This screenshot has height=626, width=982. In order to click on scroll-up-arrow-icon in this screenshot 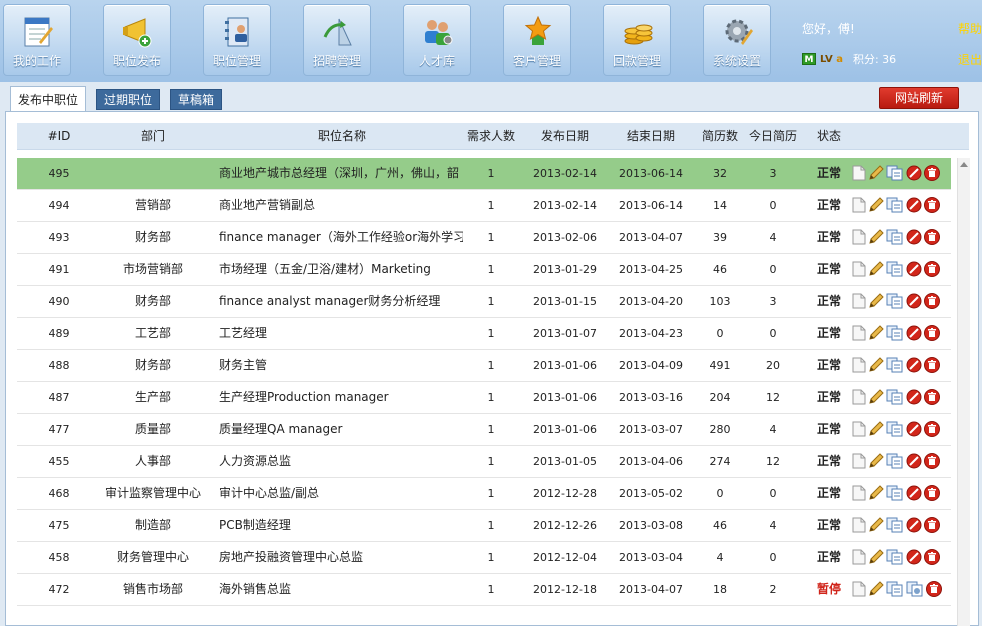, I will do `click(964, 164)`.